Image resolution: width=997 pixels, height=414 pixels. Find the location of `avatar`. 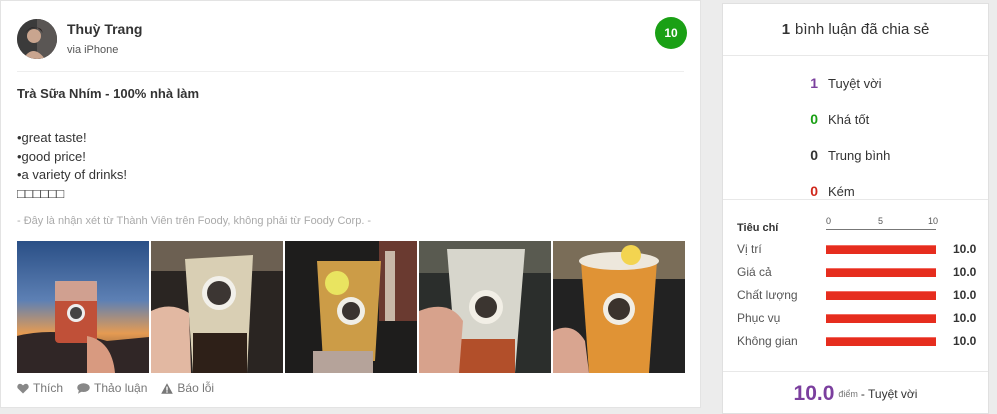

avatar is located at coordinates (37, 39).